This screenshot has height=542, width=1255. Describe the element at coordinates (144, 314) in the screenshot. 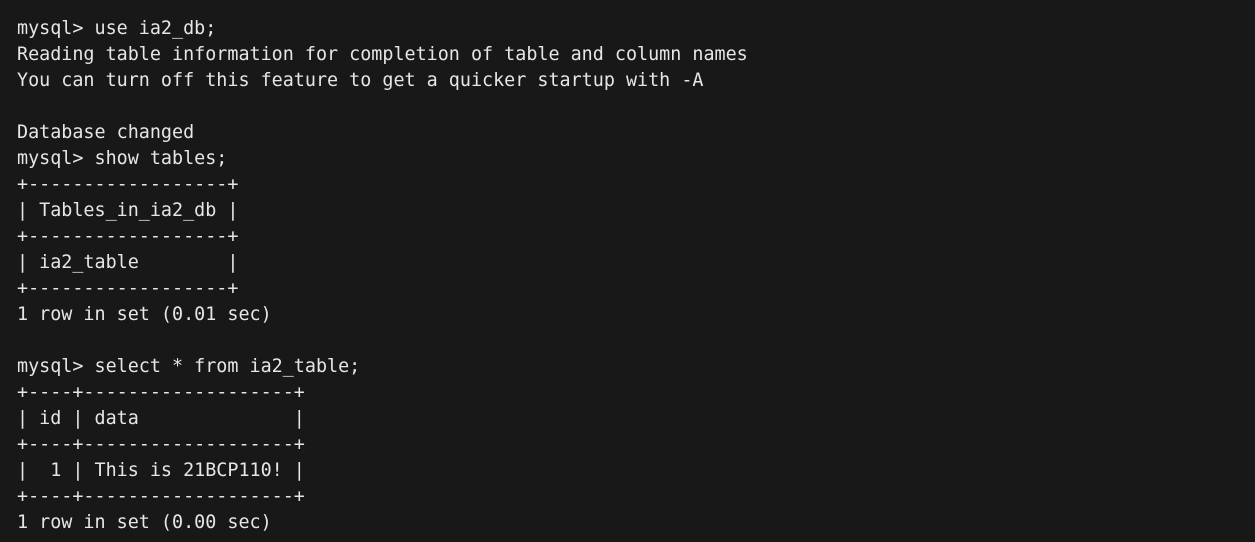

I see `row-count-status: 1 row in set (0.01 sec)` at that location.